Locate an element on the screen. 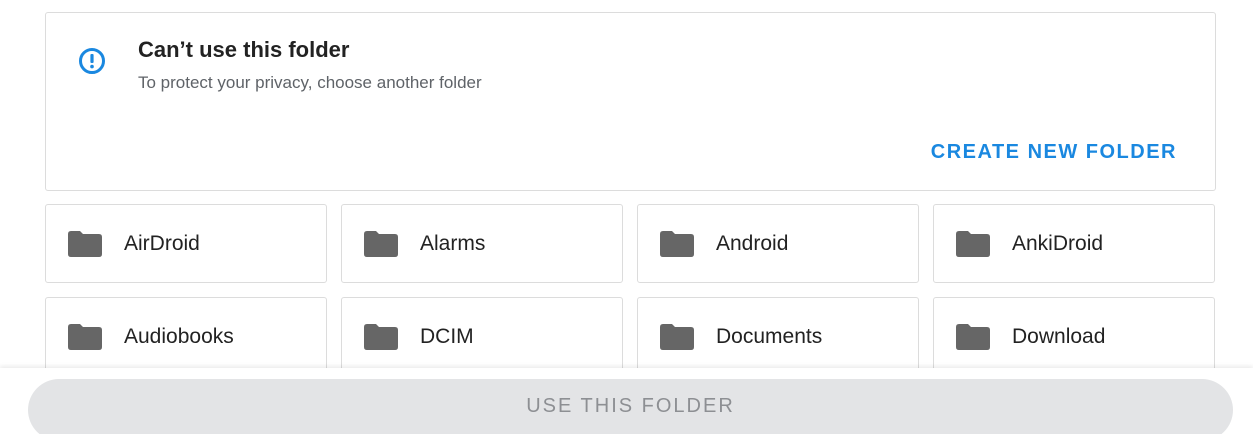 The image size is (1253, 434). folder-name: AirDroid is located at coordinates (162, 243).